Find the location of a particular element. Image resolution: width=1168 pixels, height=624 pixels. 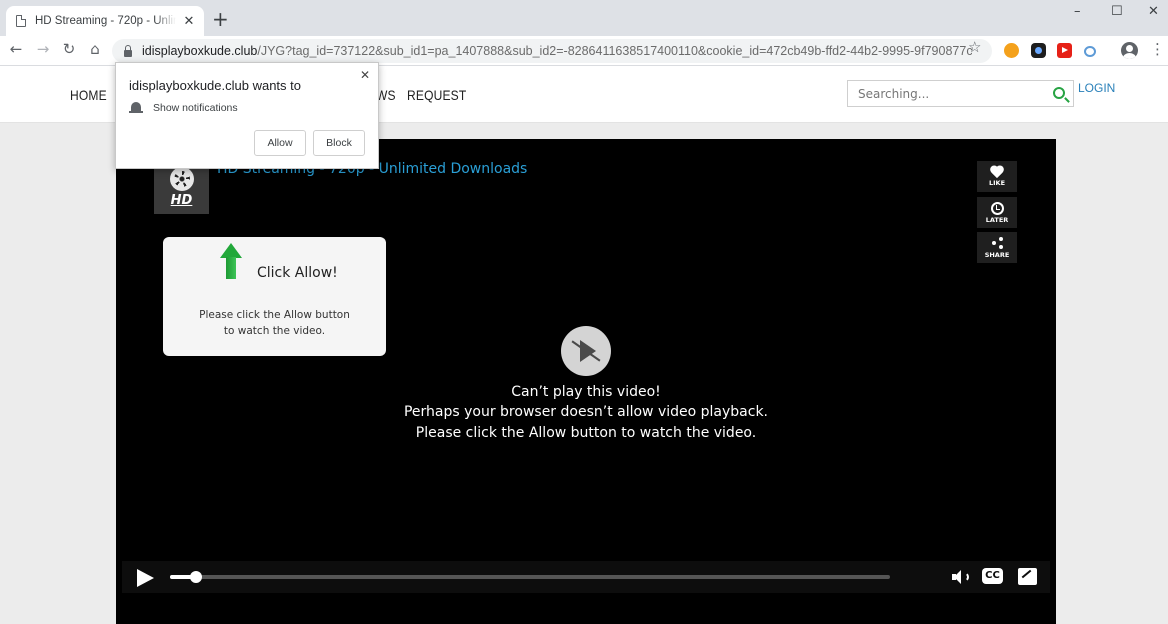

allow-button: Allow is located at coordinates (280, 143).